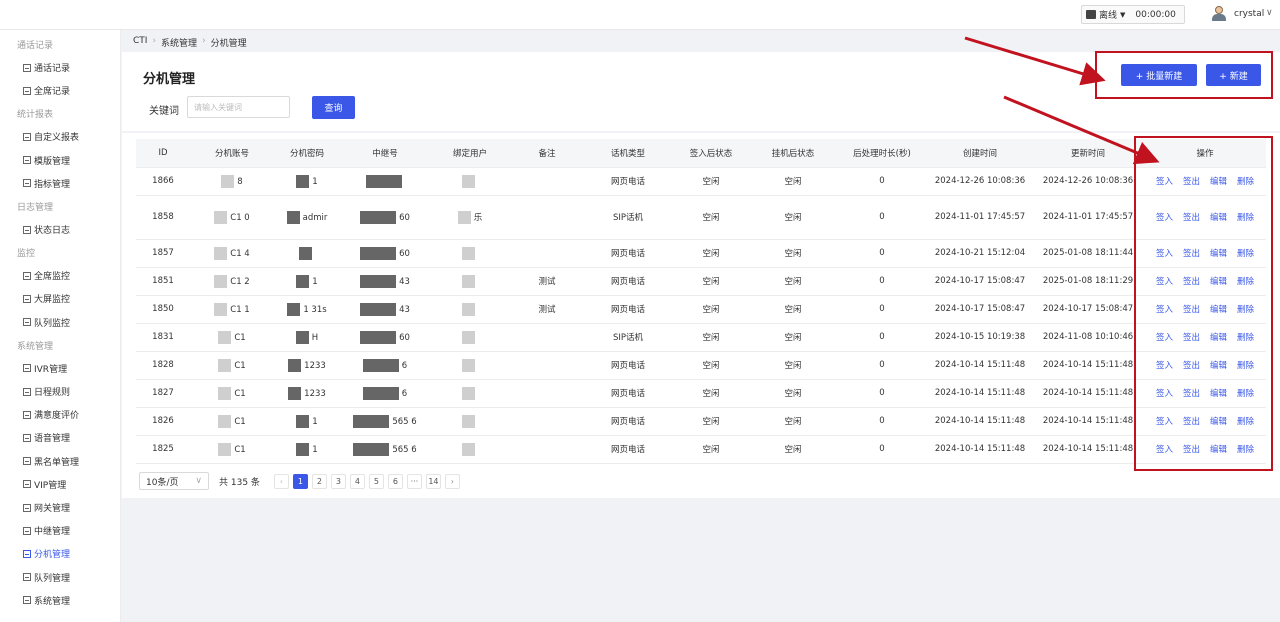 Image resolution: width=1280 pixels, height=622 pixels. Describe the element at coordinates (281, 481) in the screenshot. I see `prev-page-button: ‹` at that location.